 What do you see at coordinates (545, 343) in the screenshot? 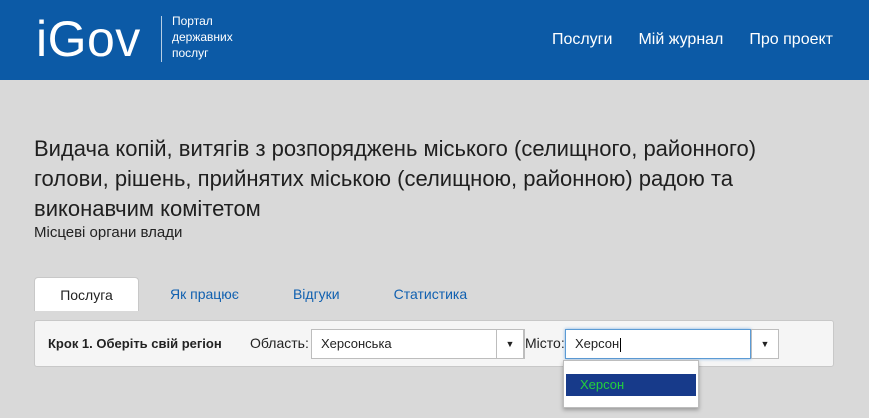
I see `city-label: Місто:` at bounding box center [545, 343].